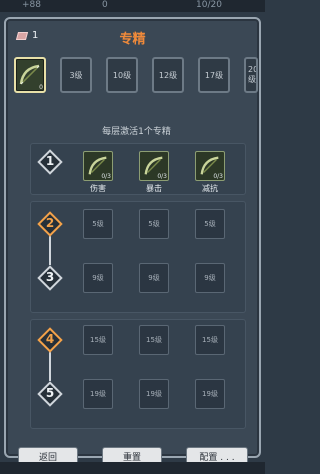 The width and height of the screenshot is (320, 474). Describe the element at coordinates (98, 166) in the screenshot. I see `skill-slot-damage: 0/3` at that location.